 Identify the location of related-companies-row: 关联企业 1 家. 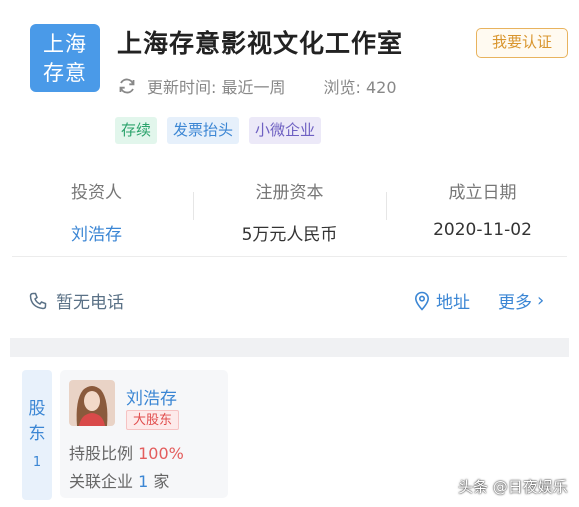
(119, 480).